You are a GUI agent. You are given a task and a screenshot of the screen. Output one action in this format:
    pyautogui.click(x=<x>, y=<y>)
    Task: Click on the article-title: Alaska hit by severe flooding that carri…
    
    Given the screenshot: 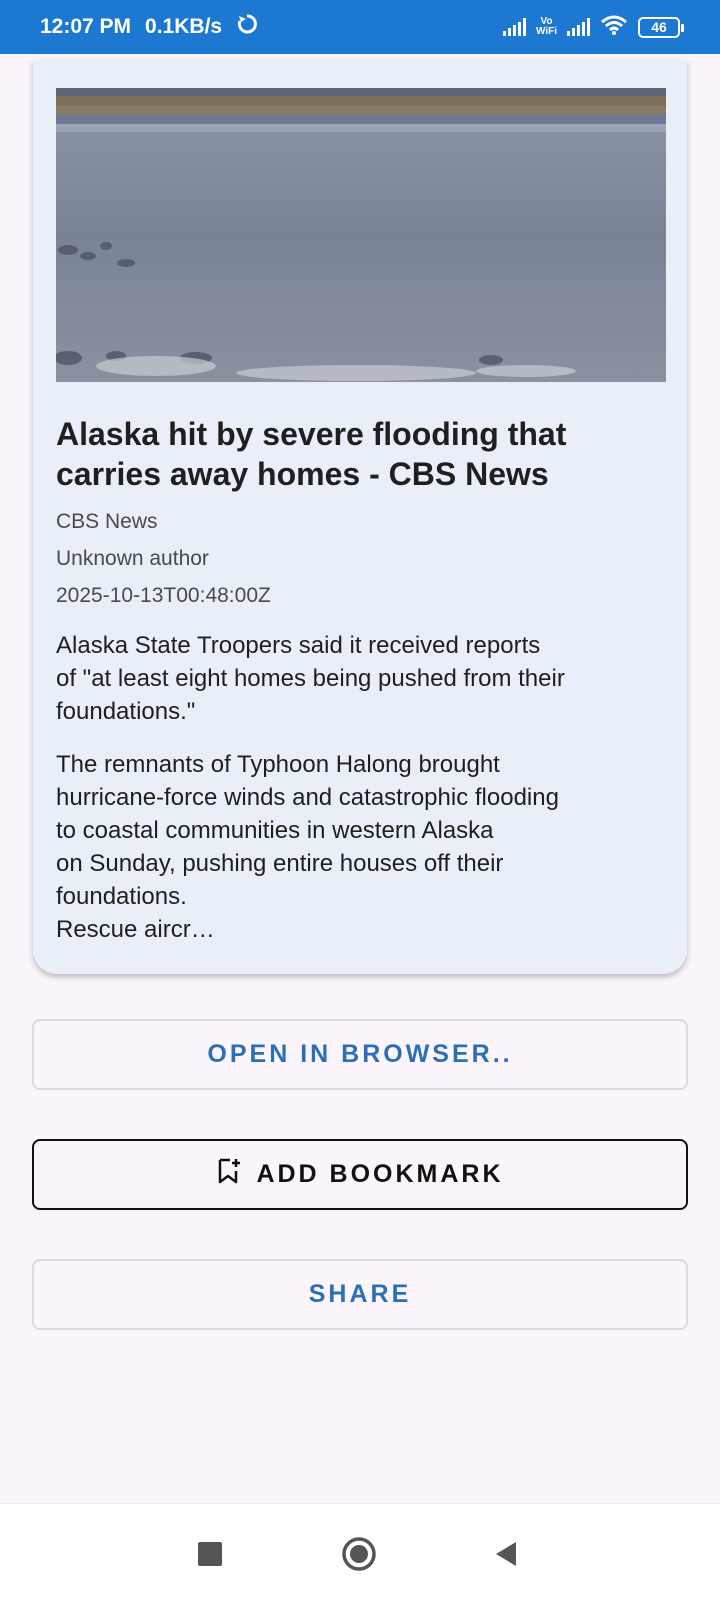 What is the action you would take?
    pyautogui.click(x=311, y=454)
    